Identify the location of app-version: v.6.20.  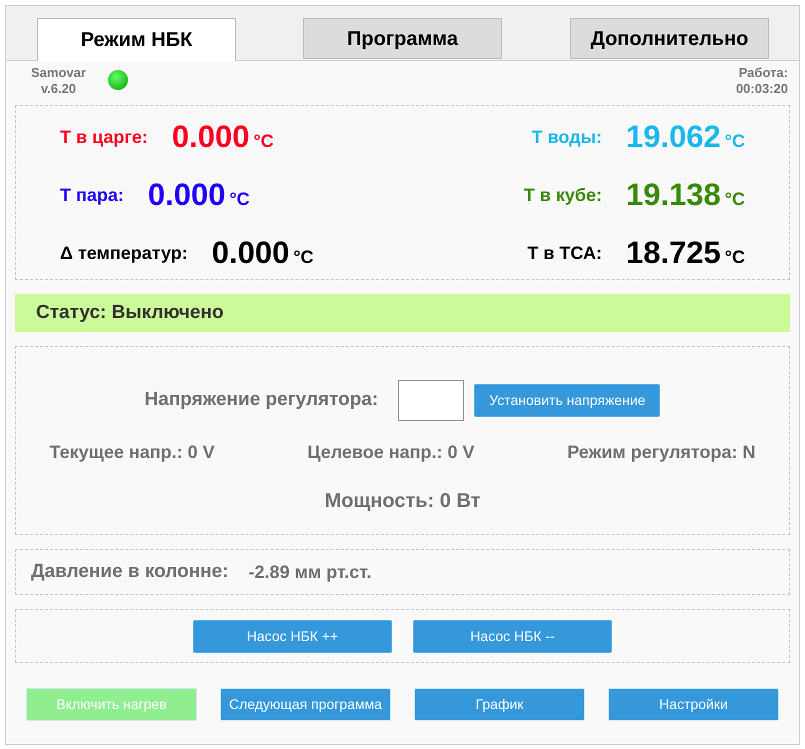
(58, 89).